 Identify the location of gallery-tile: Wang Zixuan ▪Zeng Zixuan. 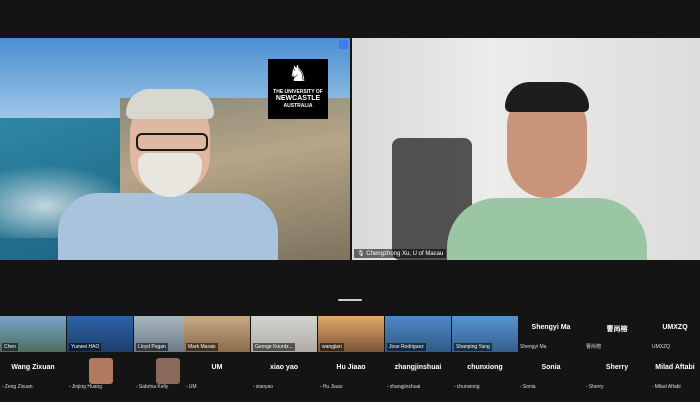
(33, 374).